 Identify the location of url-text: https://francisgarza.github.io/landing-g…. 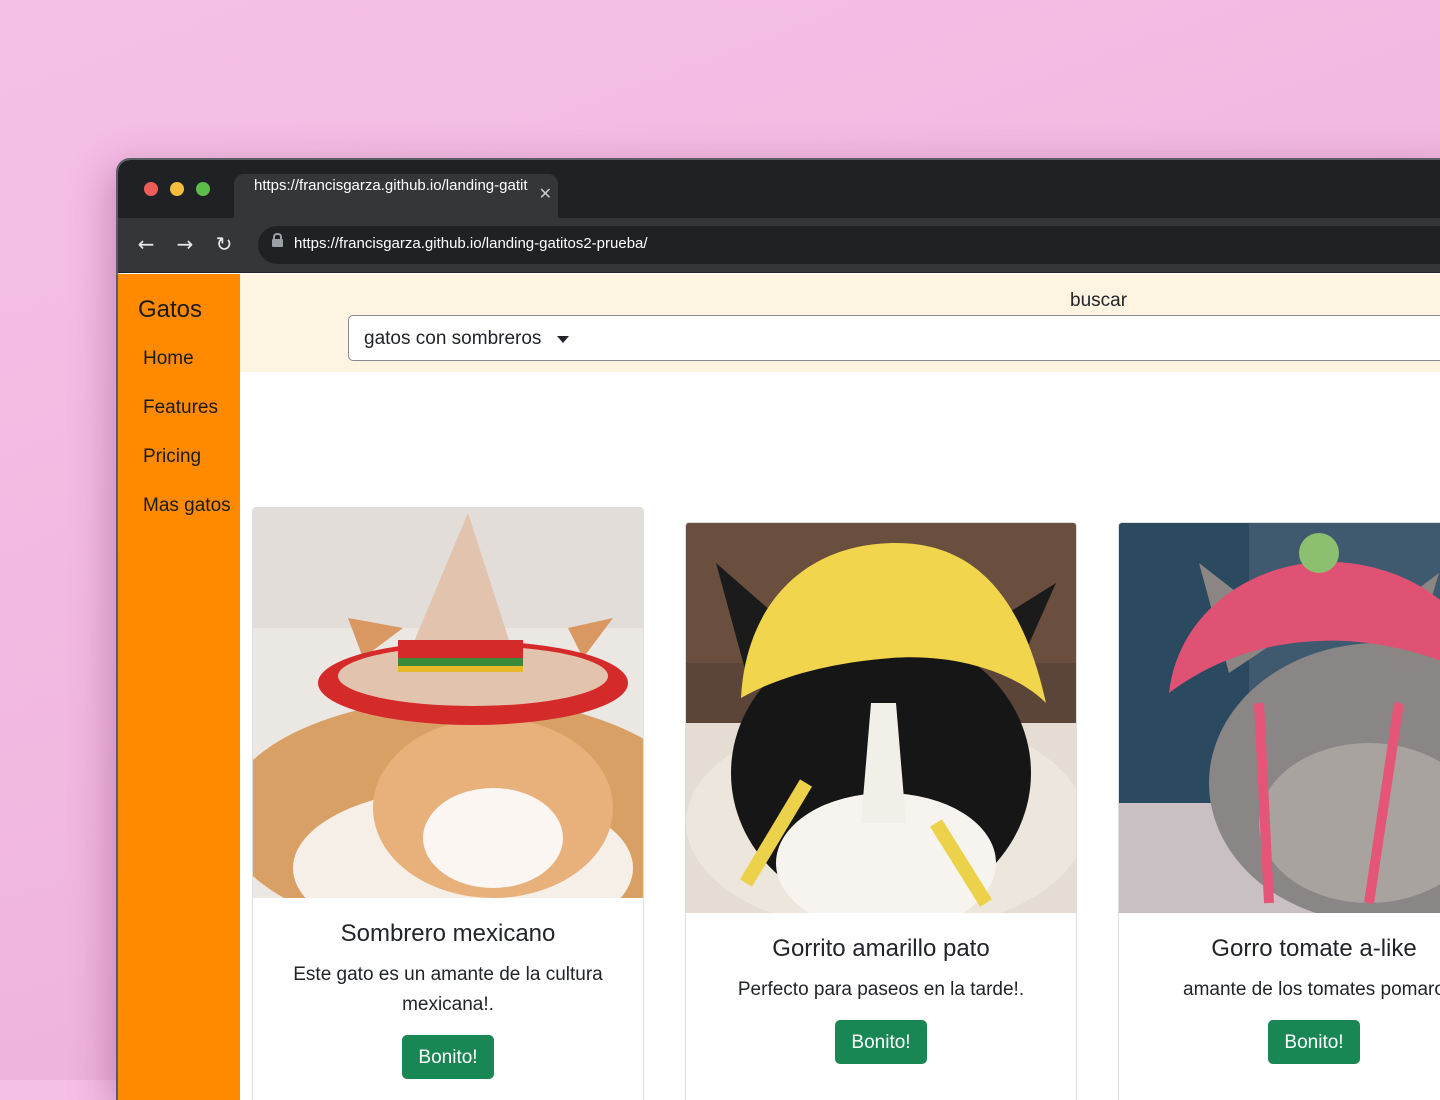
(471, 244).